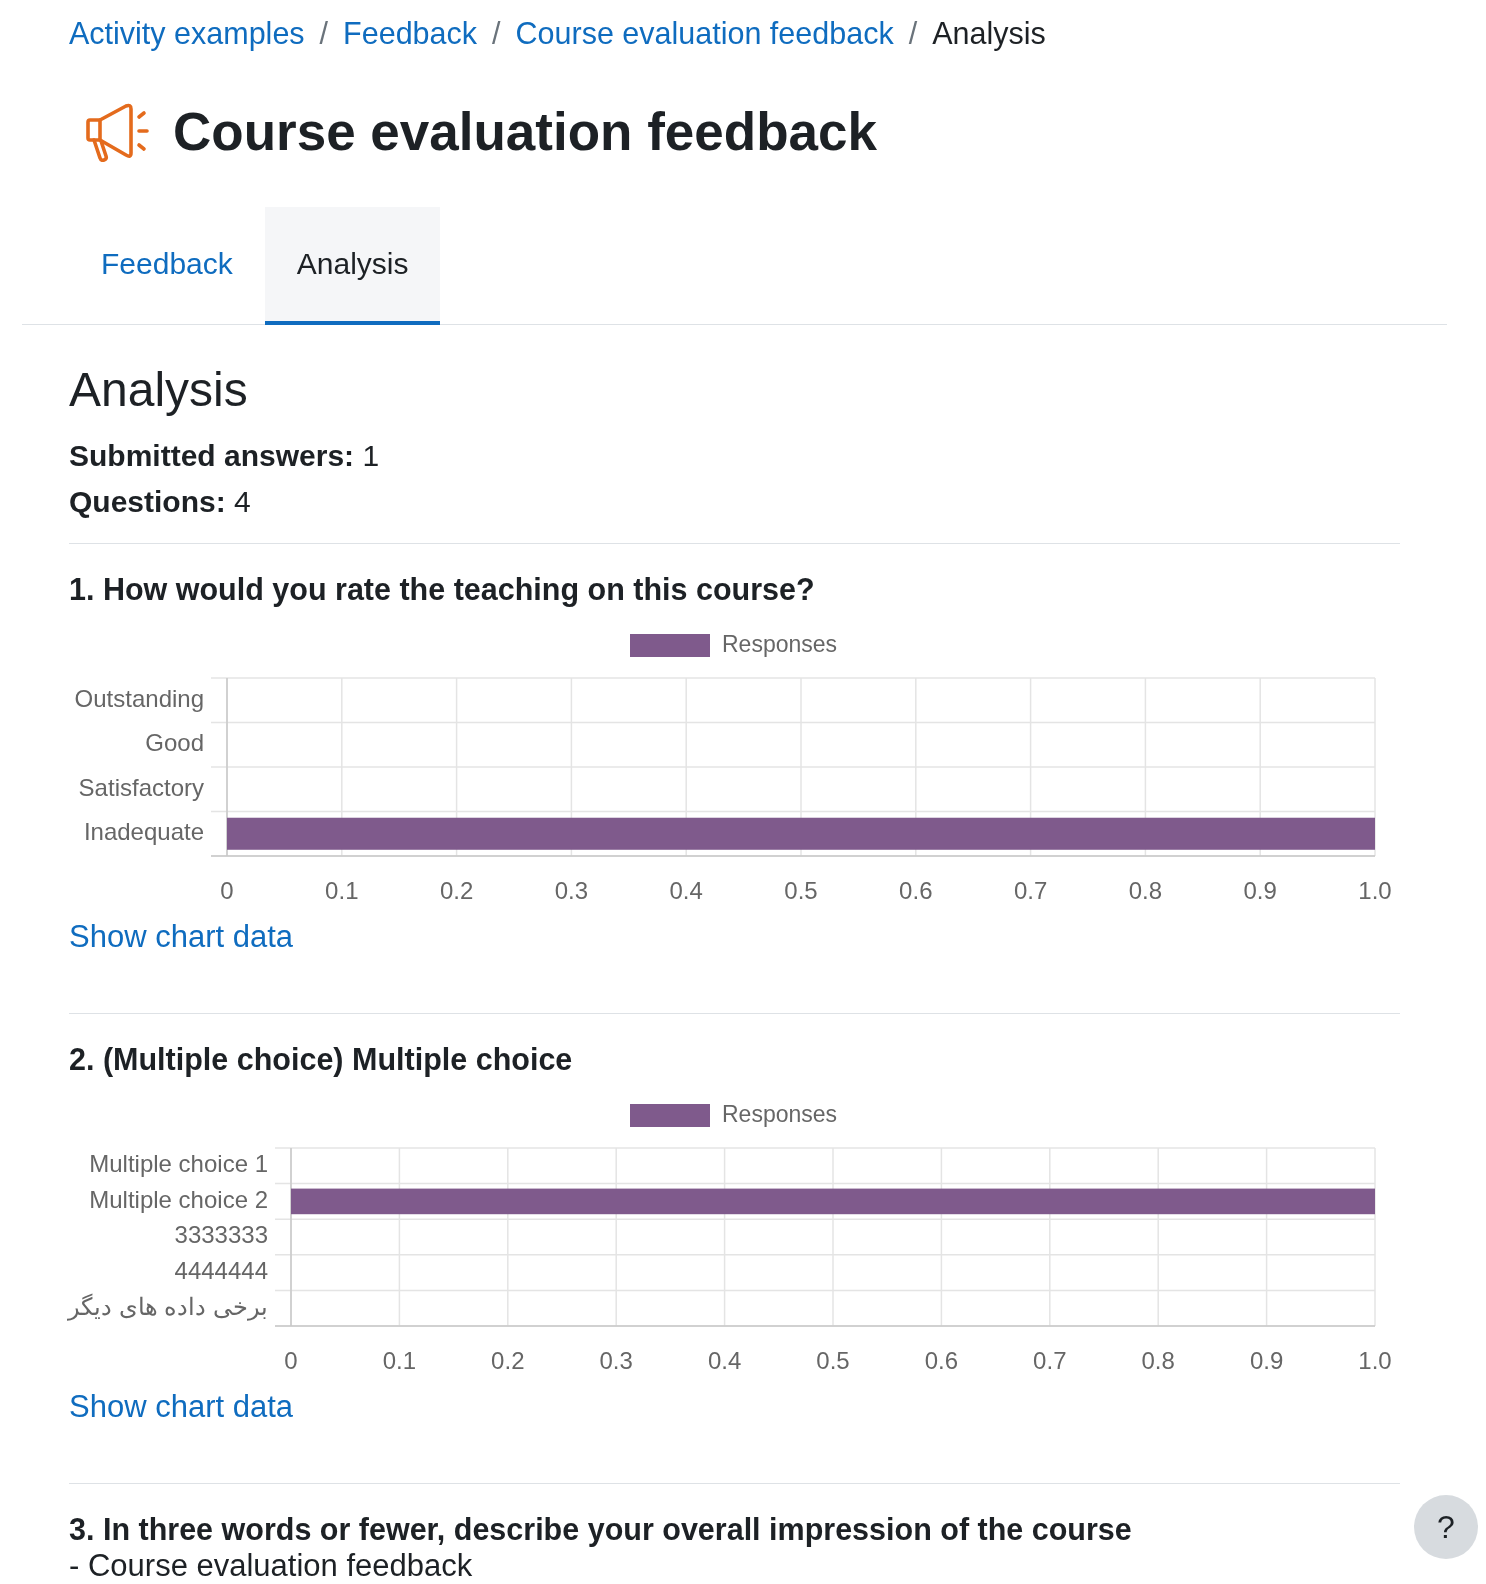 The image size is (1486, 1584). Describe the element at coordinates (139, 698) in the screenshot. I see `category-label: Outstanding` at that location.